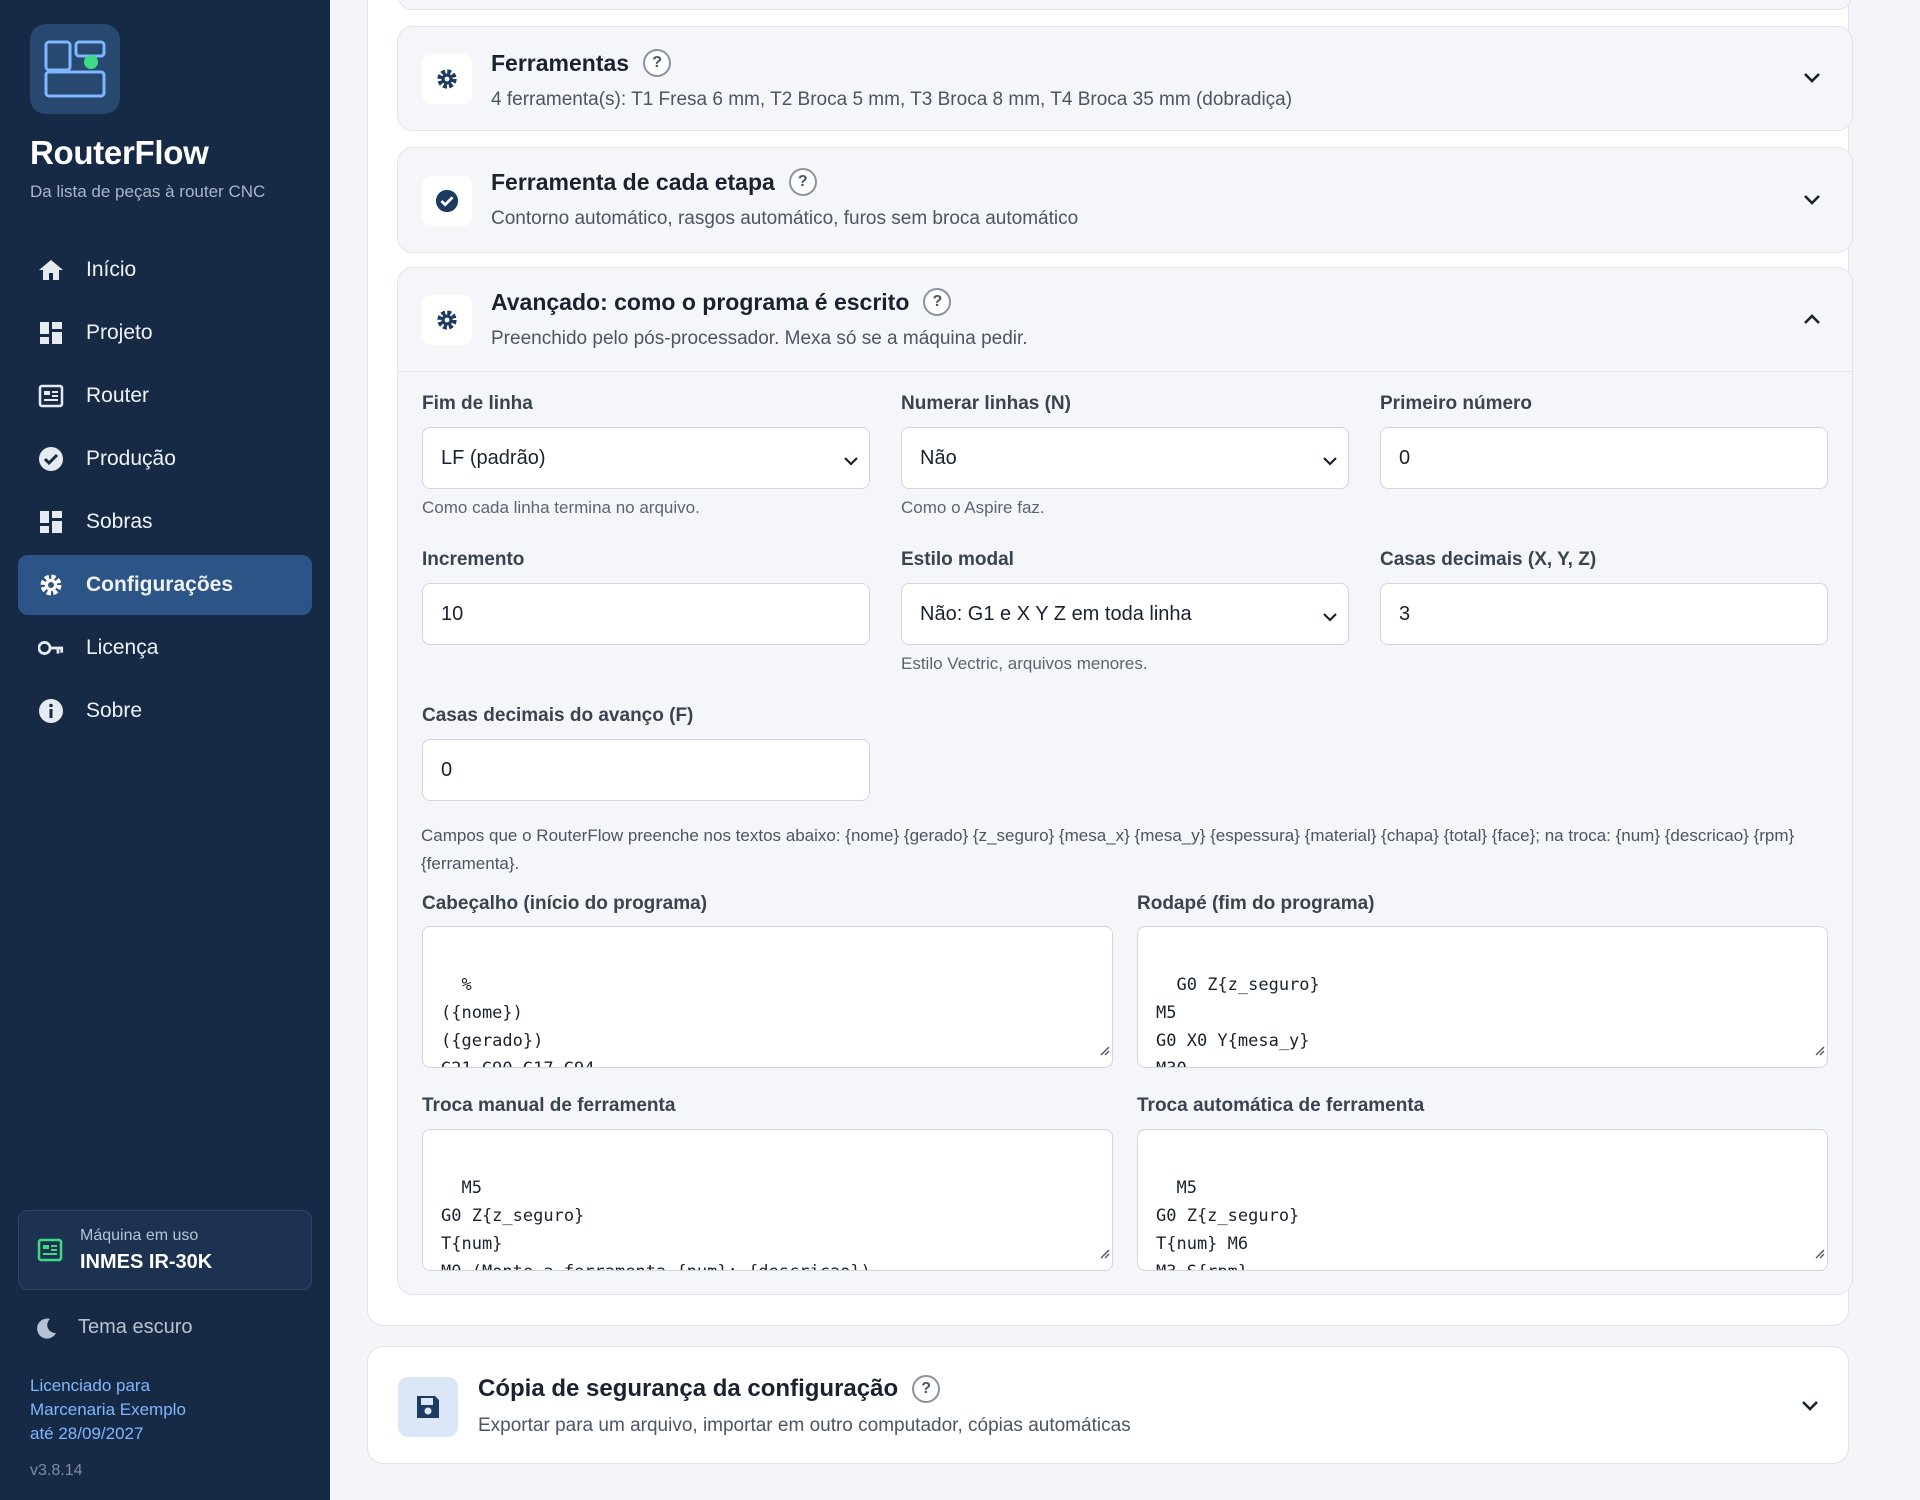 The width and height of the screenshot is (1920, 1500). Describe the element at coordinates (51, 648) in the screenshot. I see `key-icon` at that location.